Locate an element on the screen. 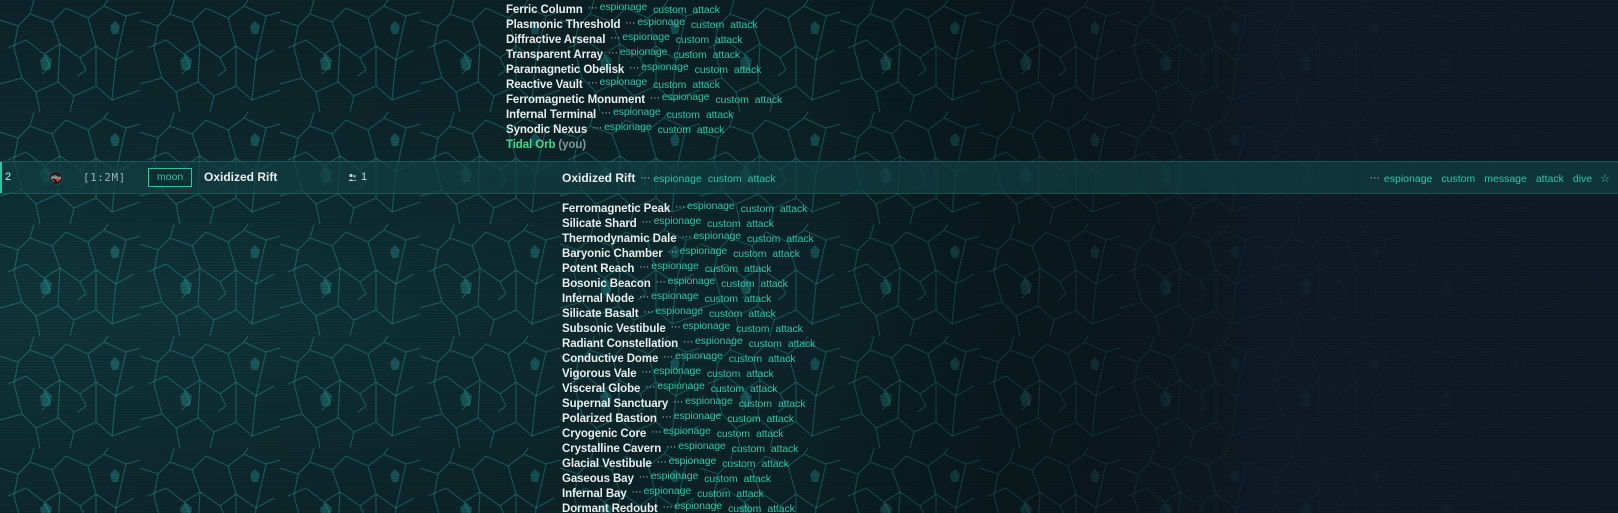 The height and width of the screenshot is (513, 1618). player-name: Plasmonic Threshold is located at coordinates (563, 25).